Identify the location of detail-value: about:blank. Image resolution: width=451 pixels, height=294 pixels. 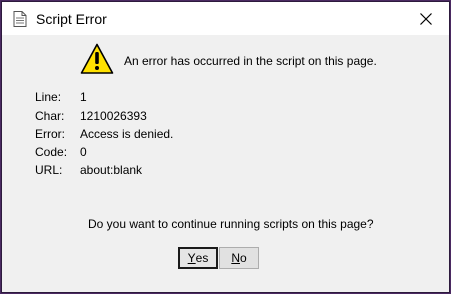
(111, 170).